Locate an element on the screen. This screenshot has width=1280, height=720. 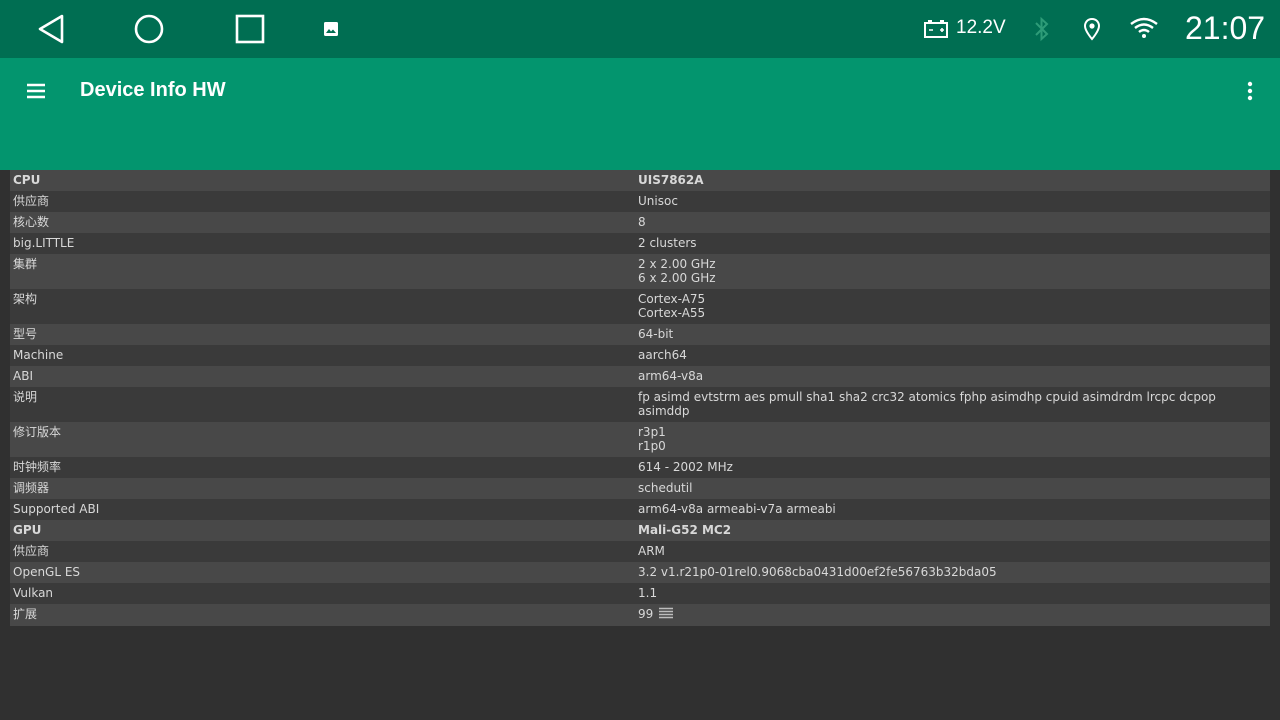
table-row: 供应商 ARM is located at coordinates (640, 551).